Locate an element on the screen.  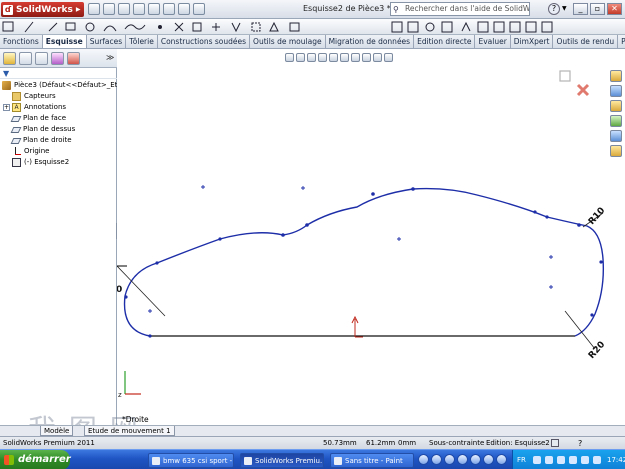
help-tray-icon is located at coordinates (537, 460).